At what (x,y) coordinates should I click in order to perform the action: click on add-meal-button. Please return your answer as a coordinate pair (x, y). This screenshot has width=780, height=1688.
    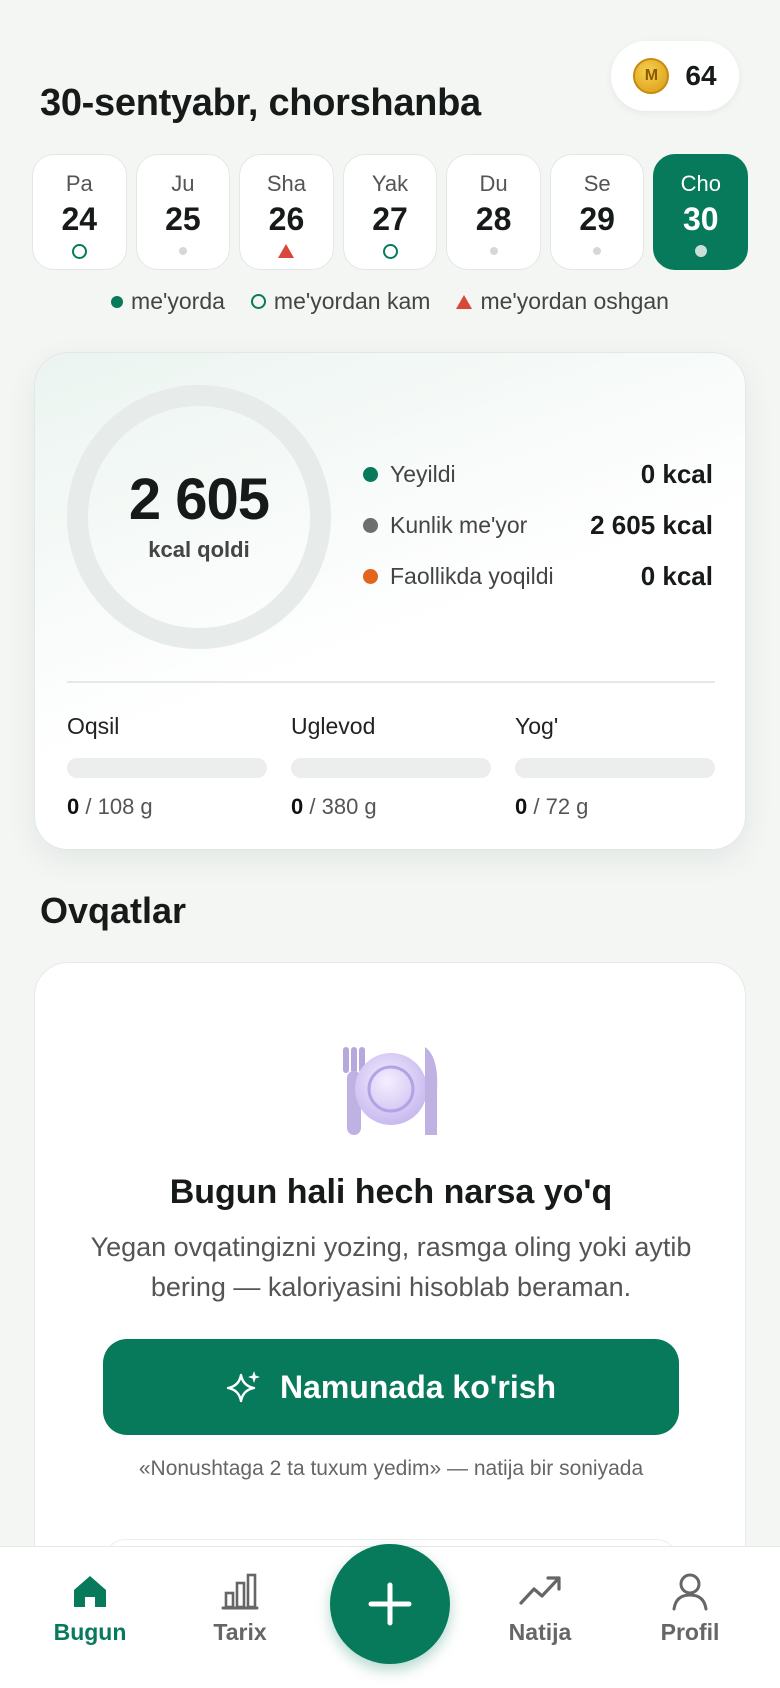
    Looking at the image, I should click on (390, 1604).